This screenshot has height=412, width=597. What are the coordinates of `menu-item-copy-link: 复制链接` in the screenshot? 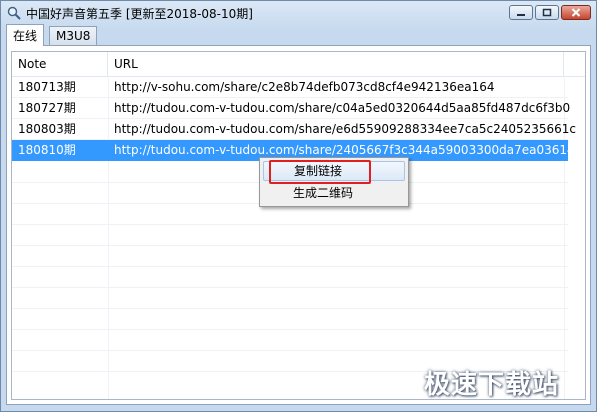 It's located at (334, 171).